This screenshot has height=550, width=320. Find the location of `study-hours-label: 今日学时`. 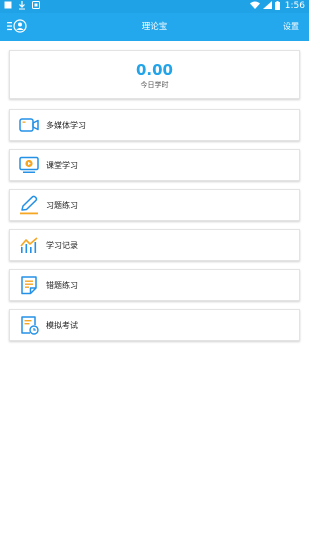

study-hours-label: 今日学时 is located at coordinates (154, 85).